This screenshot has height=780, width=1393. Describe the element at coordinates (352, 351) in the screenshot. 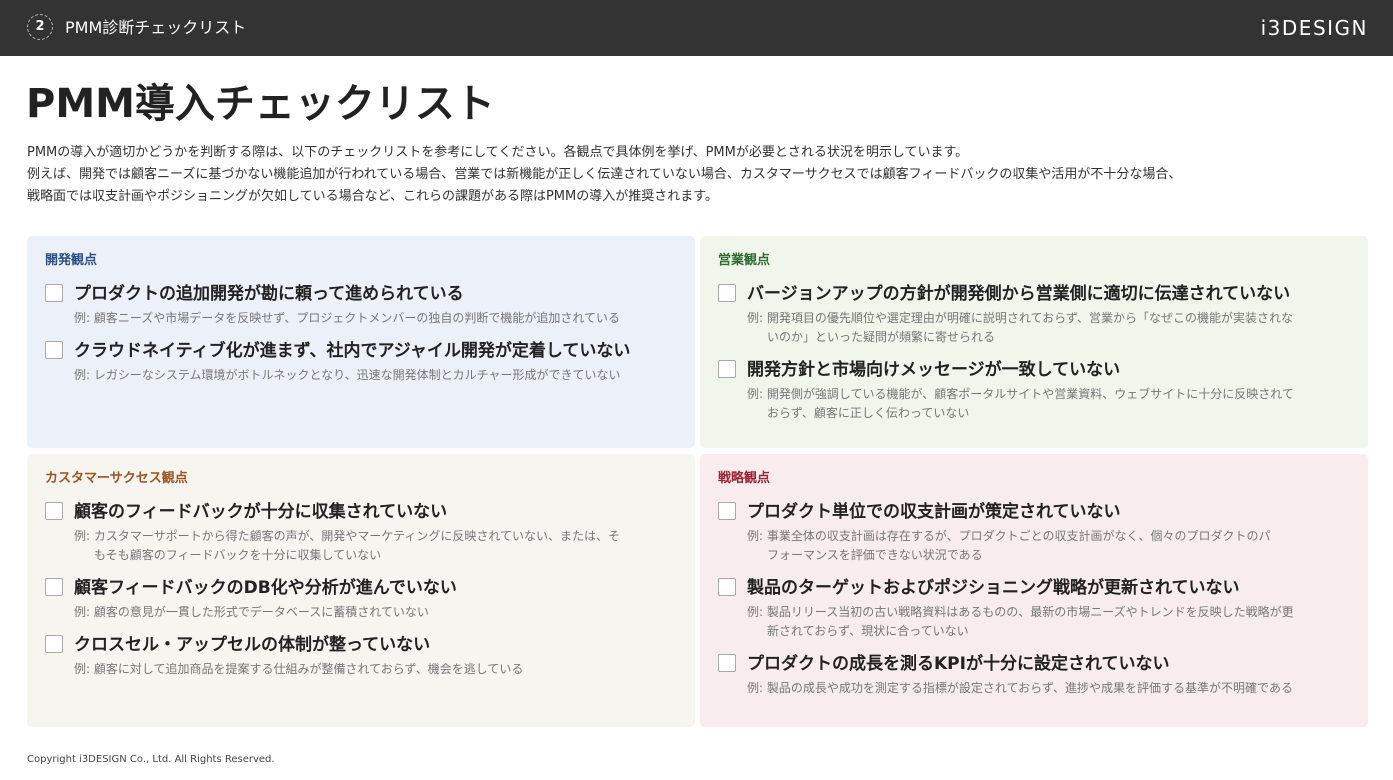

I see `checklist-item-title: クラウドネイティブ化が進まず、社内でアジャイル開発が定着していない` at that location.